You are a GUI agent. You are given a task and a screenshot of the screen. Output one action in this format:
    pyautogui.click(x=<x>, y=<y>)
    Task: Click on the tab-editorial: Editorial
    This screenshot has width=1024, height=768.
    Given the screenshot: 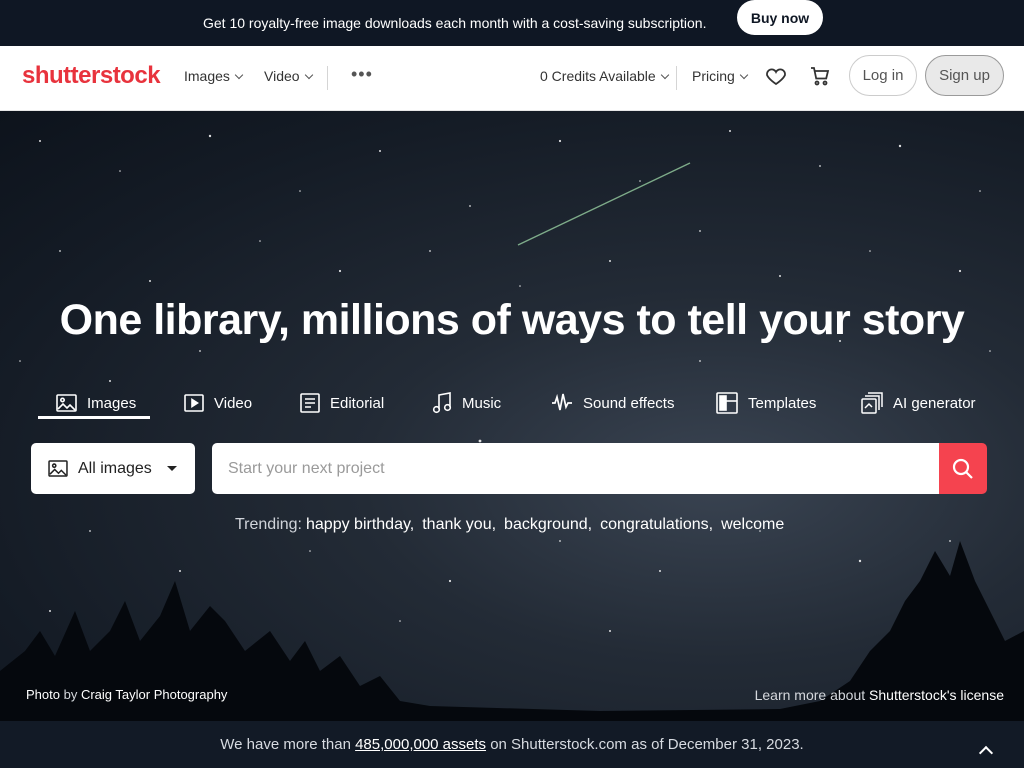 What is the action you would take?
    pyautogui.click(x=342, y=403)
    